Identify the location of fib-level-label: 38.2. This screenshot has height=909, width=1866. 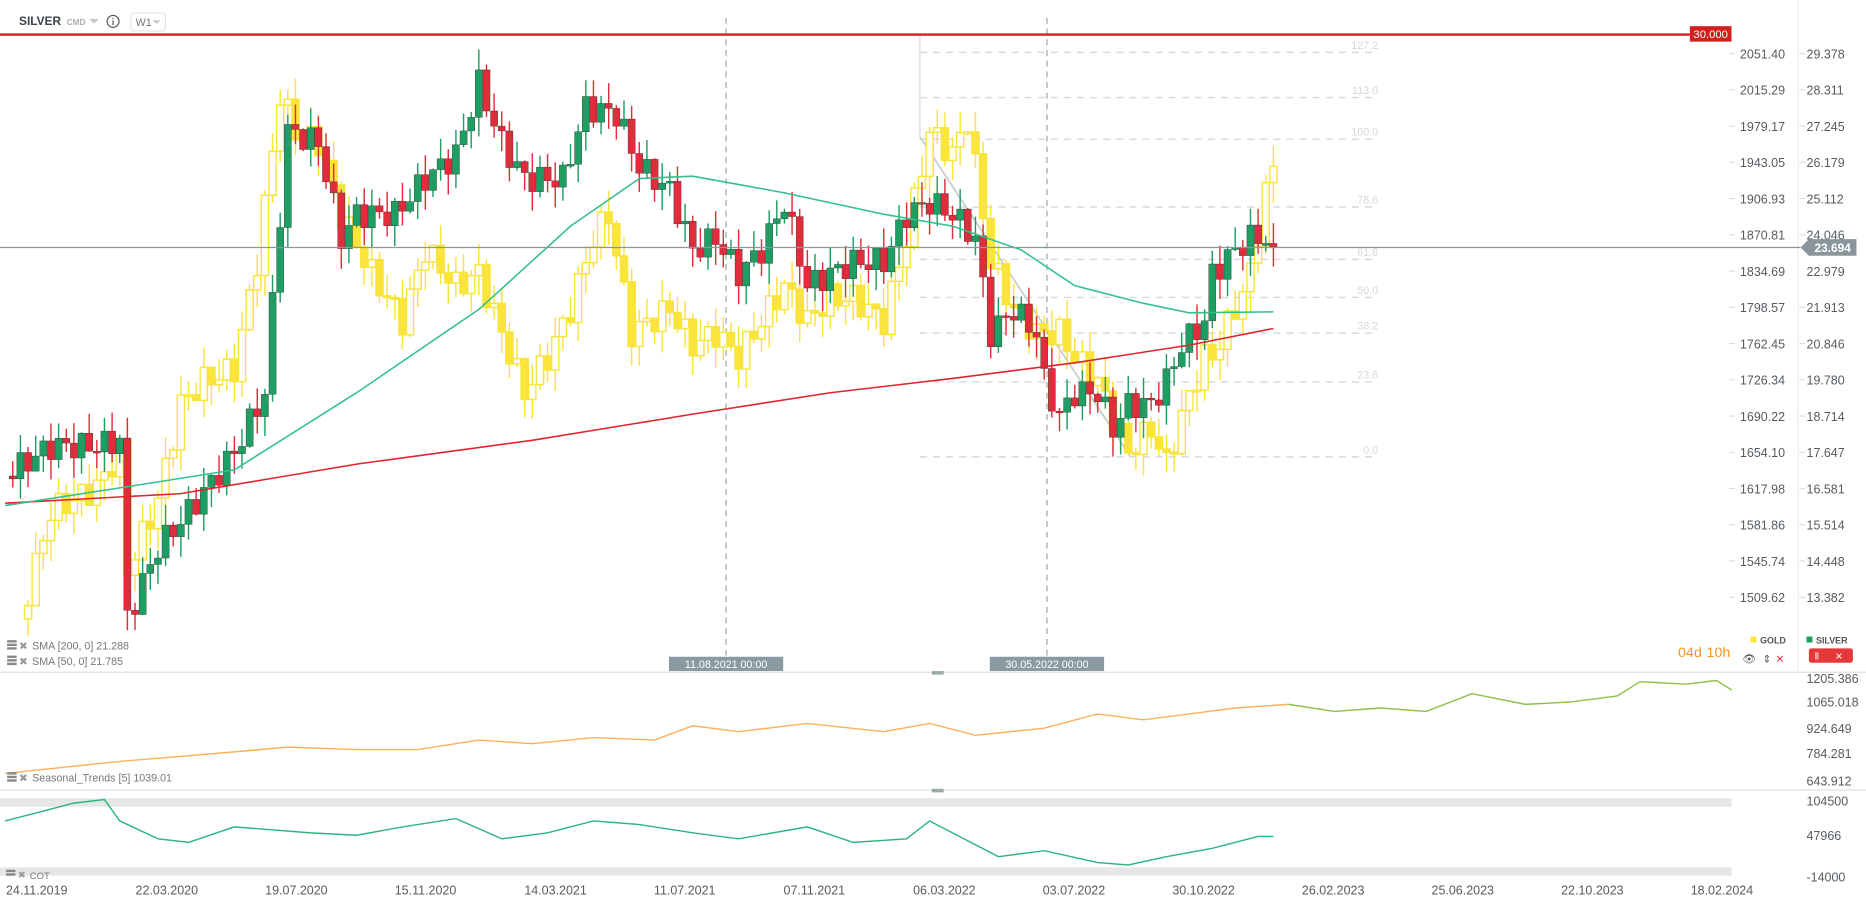
(1367, 327).